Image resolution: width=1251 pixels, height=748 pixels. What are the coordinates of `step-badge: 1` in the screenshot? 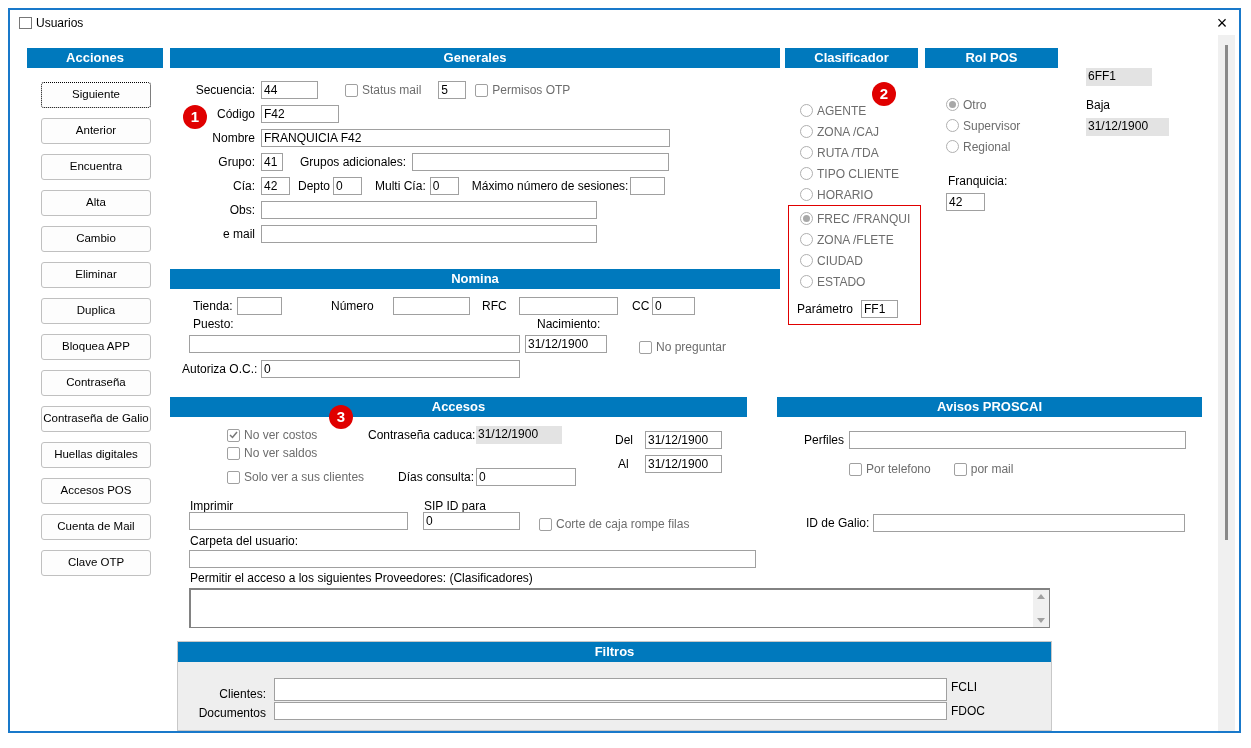 It's located at (195, 117).